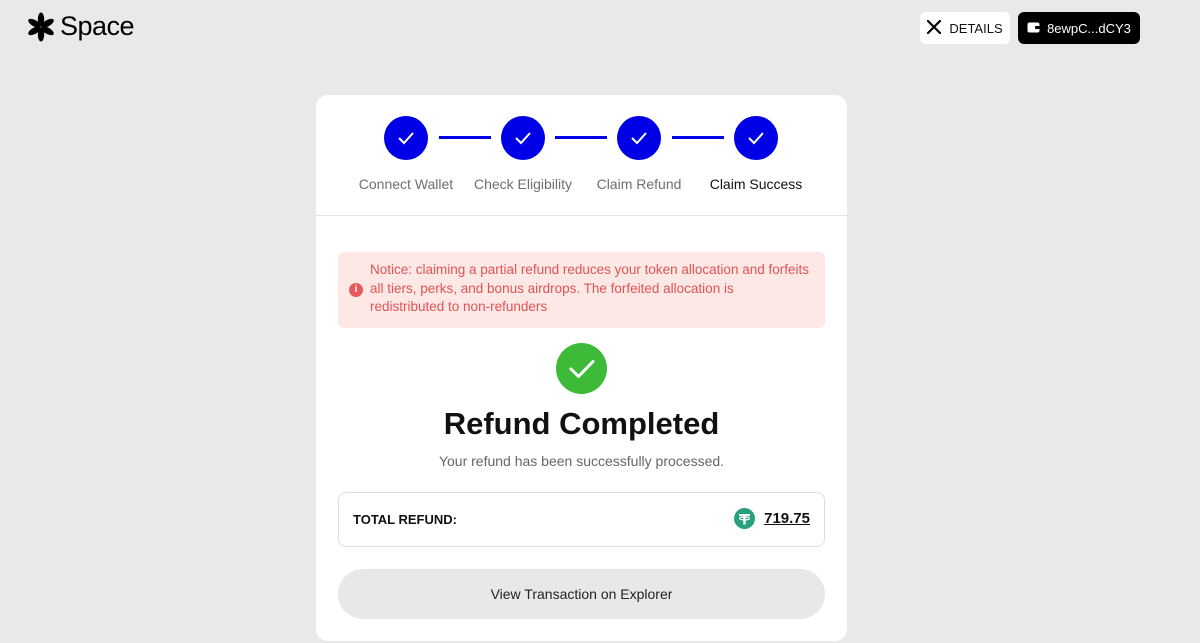 The image size is (1200, 643). I want to click on step-label-claim-success: Claim Success, so click(756, 184).